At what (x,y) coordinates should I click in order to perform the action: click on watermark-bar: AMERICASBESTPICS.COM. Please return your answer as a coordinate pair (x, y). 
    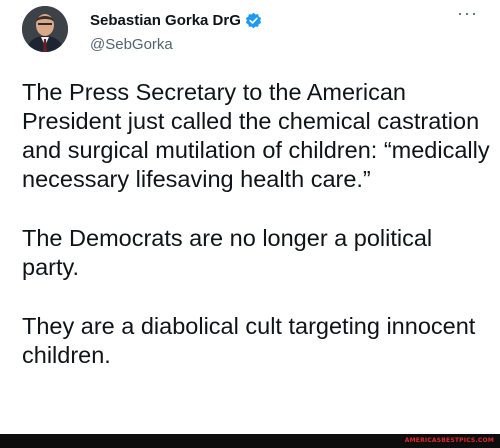
    Looking at the image, I should click on (250, 441).